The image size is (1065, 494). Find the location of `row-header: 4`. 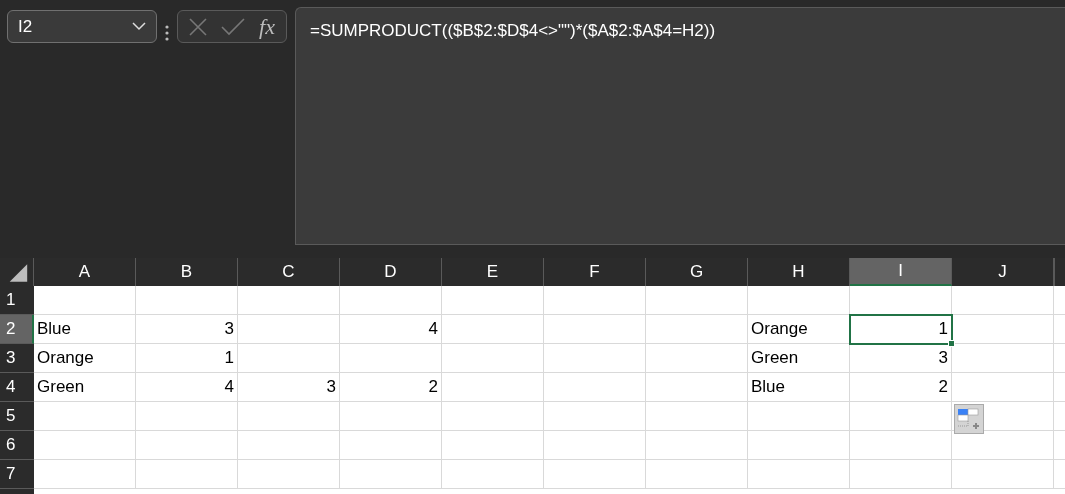

row-header: 4 is located at coordinates (17, 387).